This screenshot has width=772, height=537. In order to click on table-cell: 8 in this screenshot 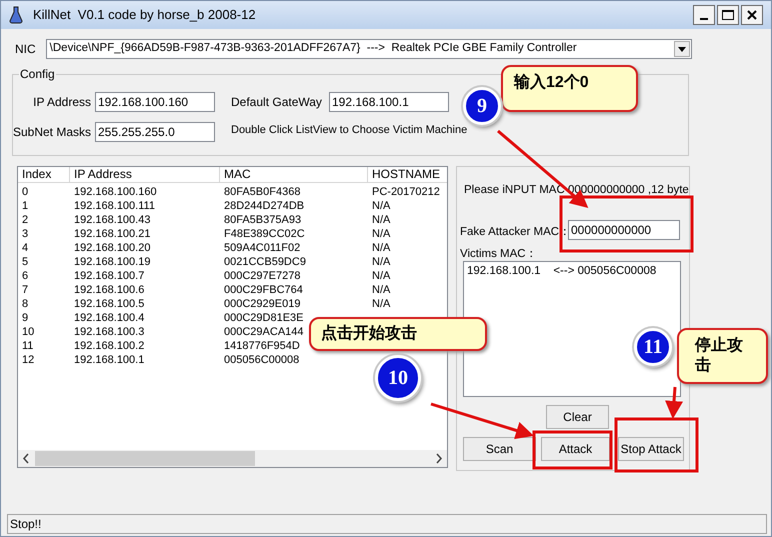, I will do `click(25, 304)`.